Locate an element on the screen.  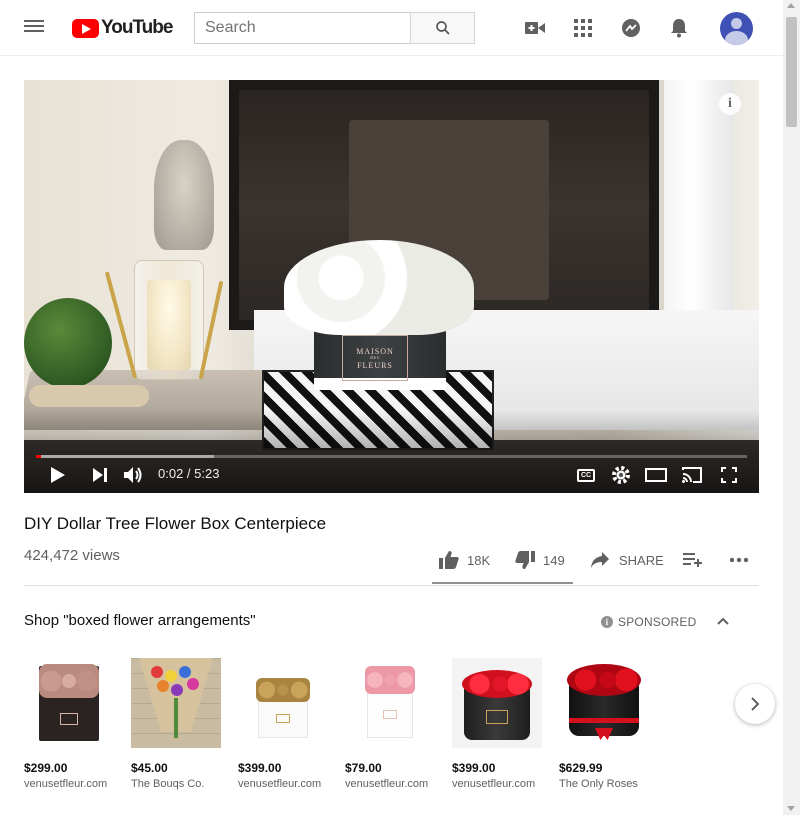
hamburger-menu-icon is located at coordinates (34, 28).